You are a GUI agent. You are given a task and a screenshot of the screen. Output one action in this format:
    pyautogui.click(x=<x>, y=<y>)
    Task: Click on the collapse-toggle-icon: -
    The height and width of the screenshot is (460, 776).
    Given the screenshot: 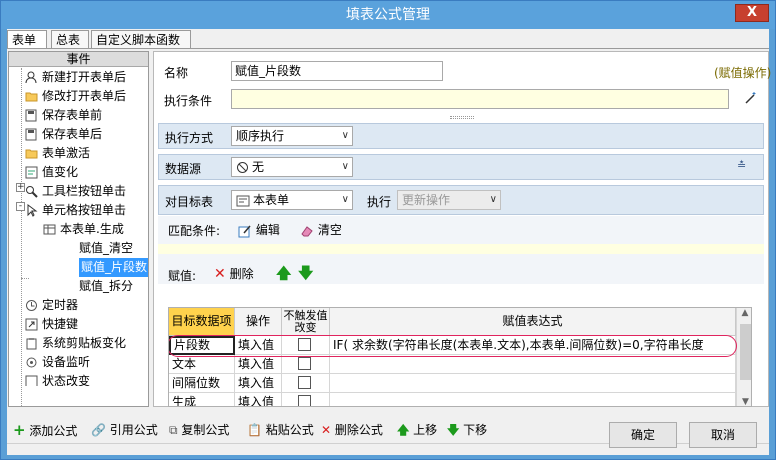 What is the action you would take?
    pyautogui.click(x=20, y=206)
    